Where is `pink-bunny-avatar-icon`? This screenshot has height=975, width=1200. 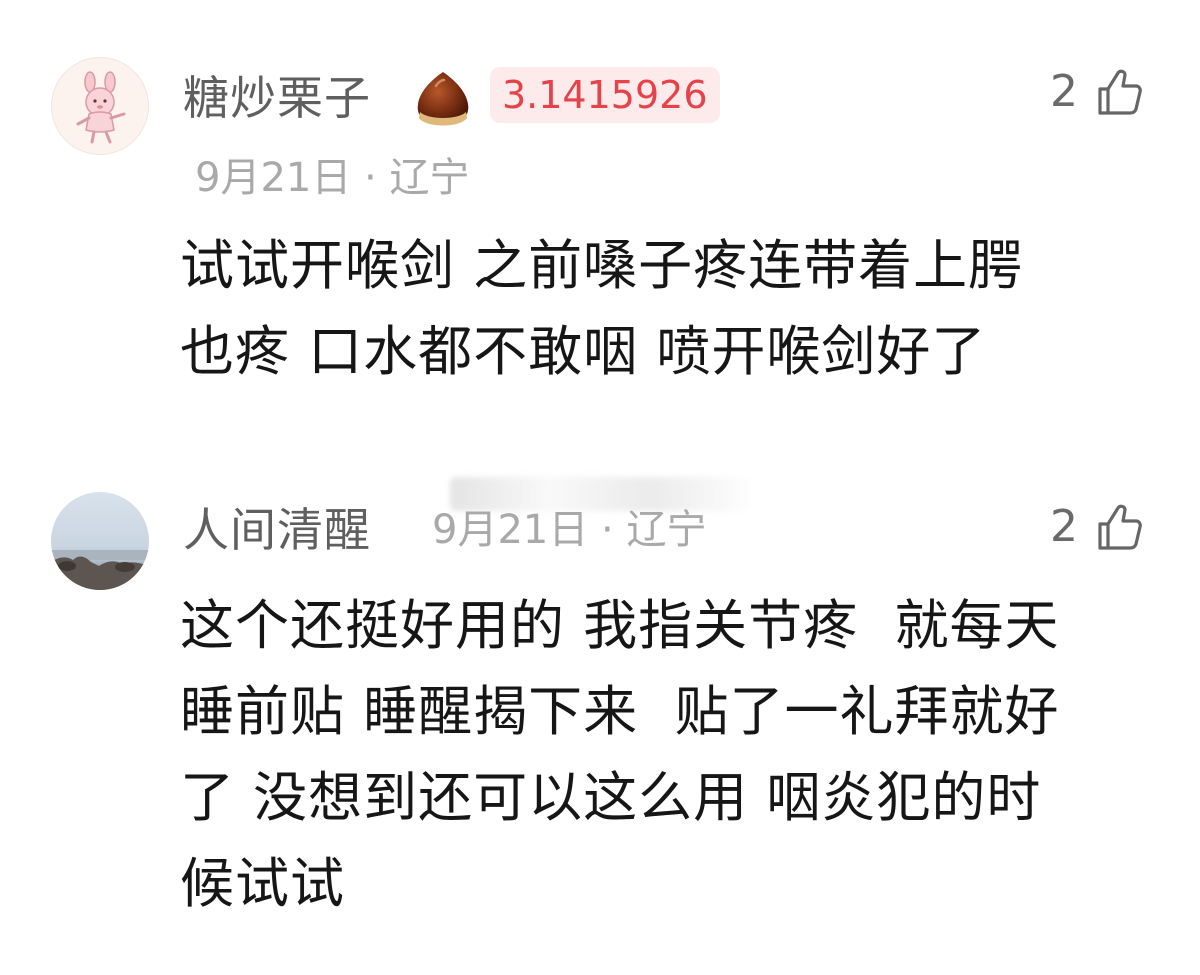 pink-bunny-avatar-icon is located at coordinates (101, 107).